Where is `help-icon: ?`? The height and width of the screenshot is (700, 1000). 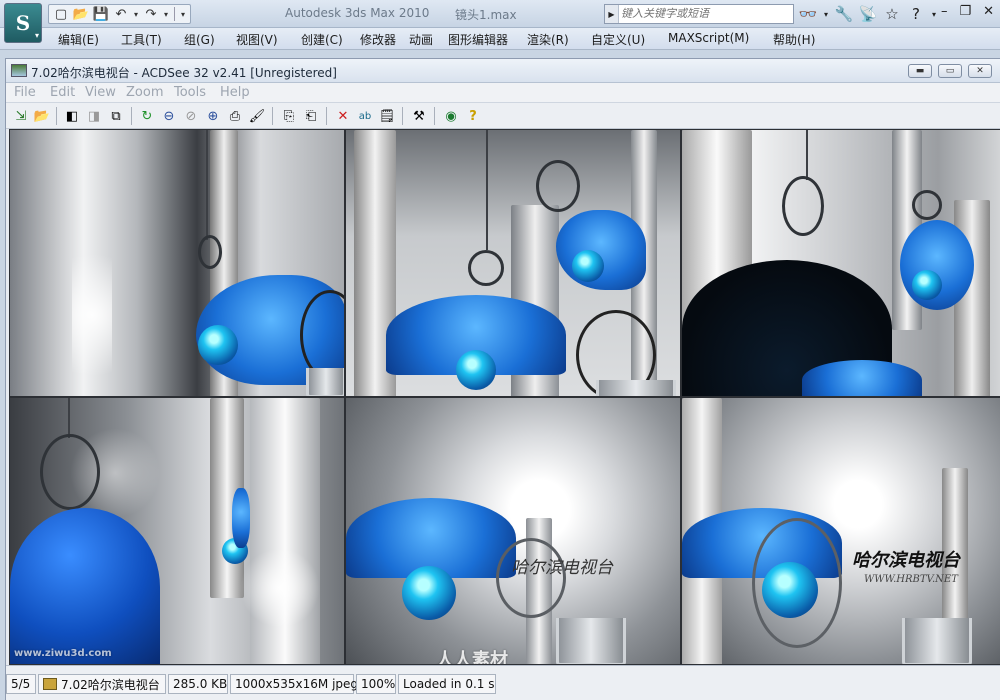
help-icon: ? is located at coordinates (916, 14).